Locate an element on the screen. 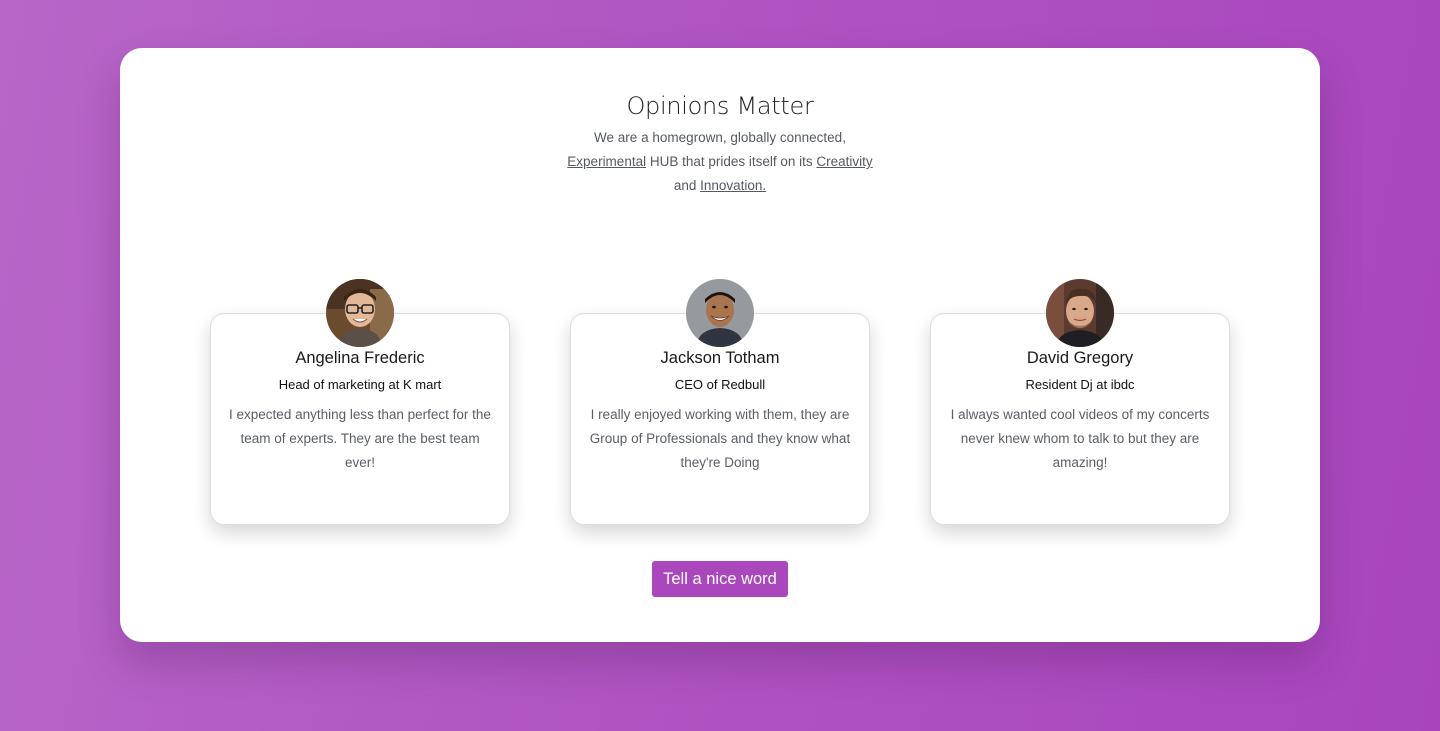 This screenshot has width=1440, height=731. person-role: Resident Dj at ibdc is located at coordinates (1080, 384).